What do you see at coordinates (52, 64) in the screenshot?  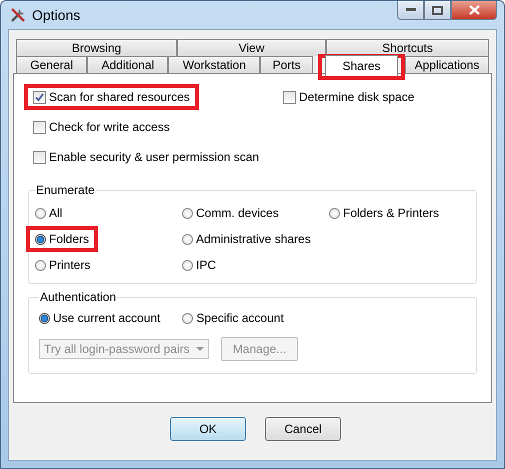 I see `tab: General` at bounding box center [52, 64].